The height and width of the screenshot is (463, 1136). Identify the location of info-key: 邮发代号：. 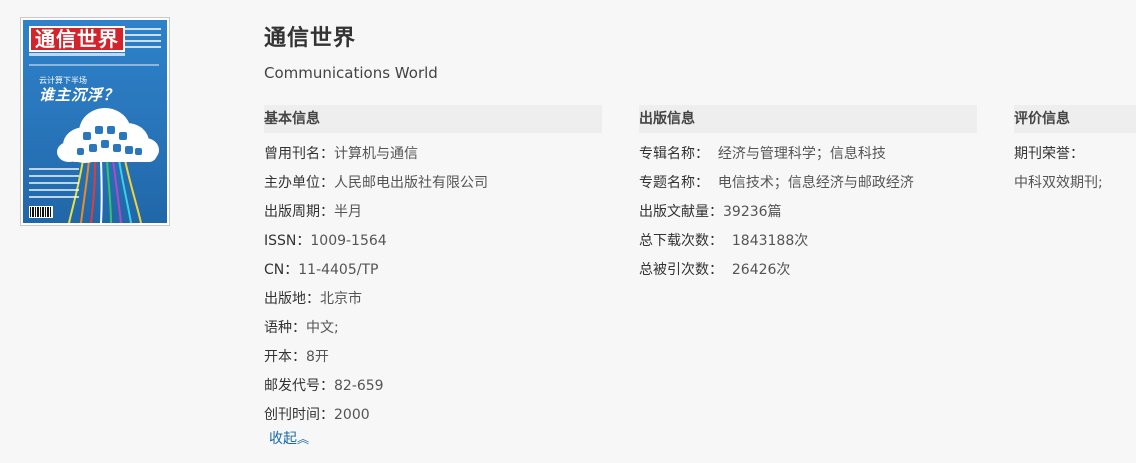
(299, 386).